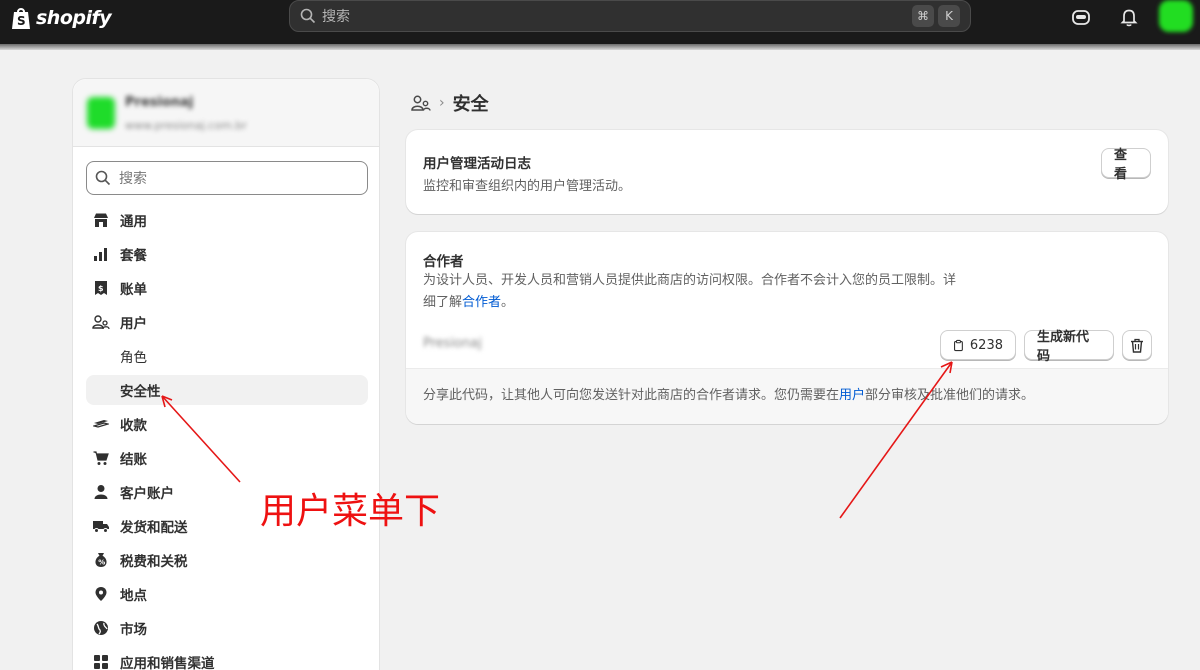 The height and width of the screenshot is (670, 1200). I want to click on arrow-to-security-item, so click(201, 439).